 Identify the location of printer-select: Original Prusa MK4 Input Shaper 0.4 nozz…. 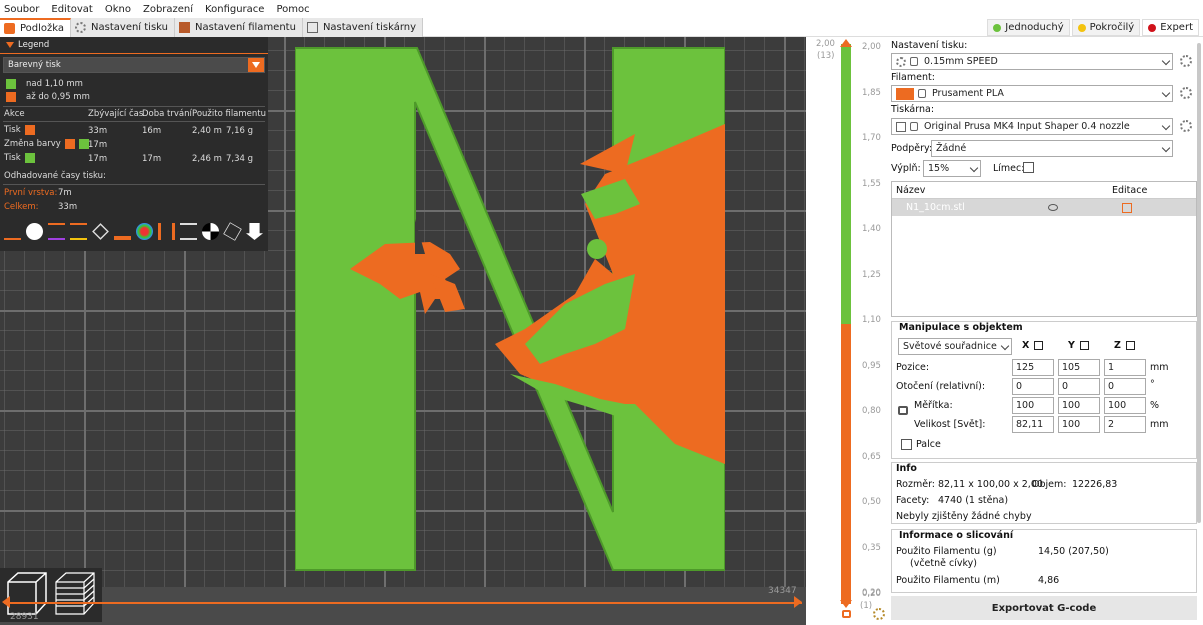
(1032, 126).